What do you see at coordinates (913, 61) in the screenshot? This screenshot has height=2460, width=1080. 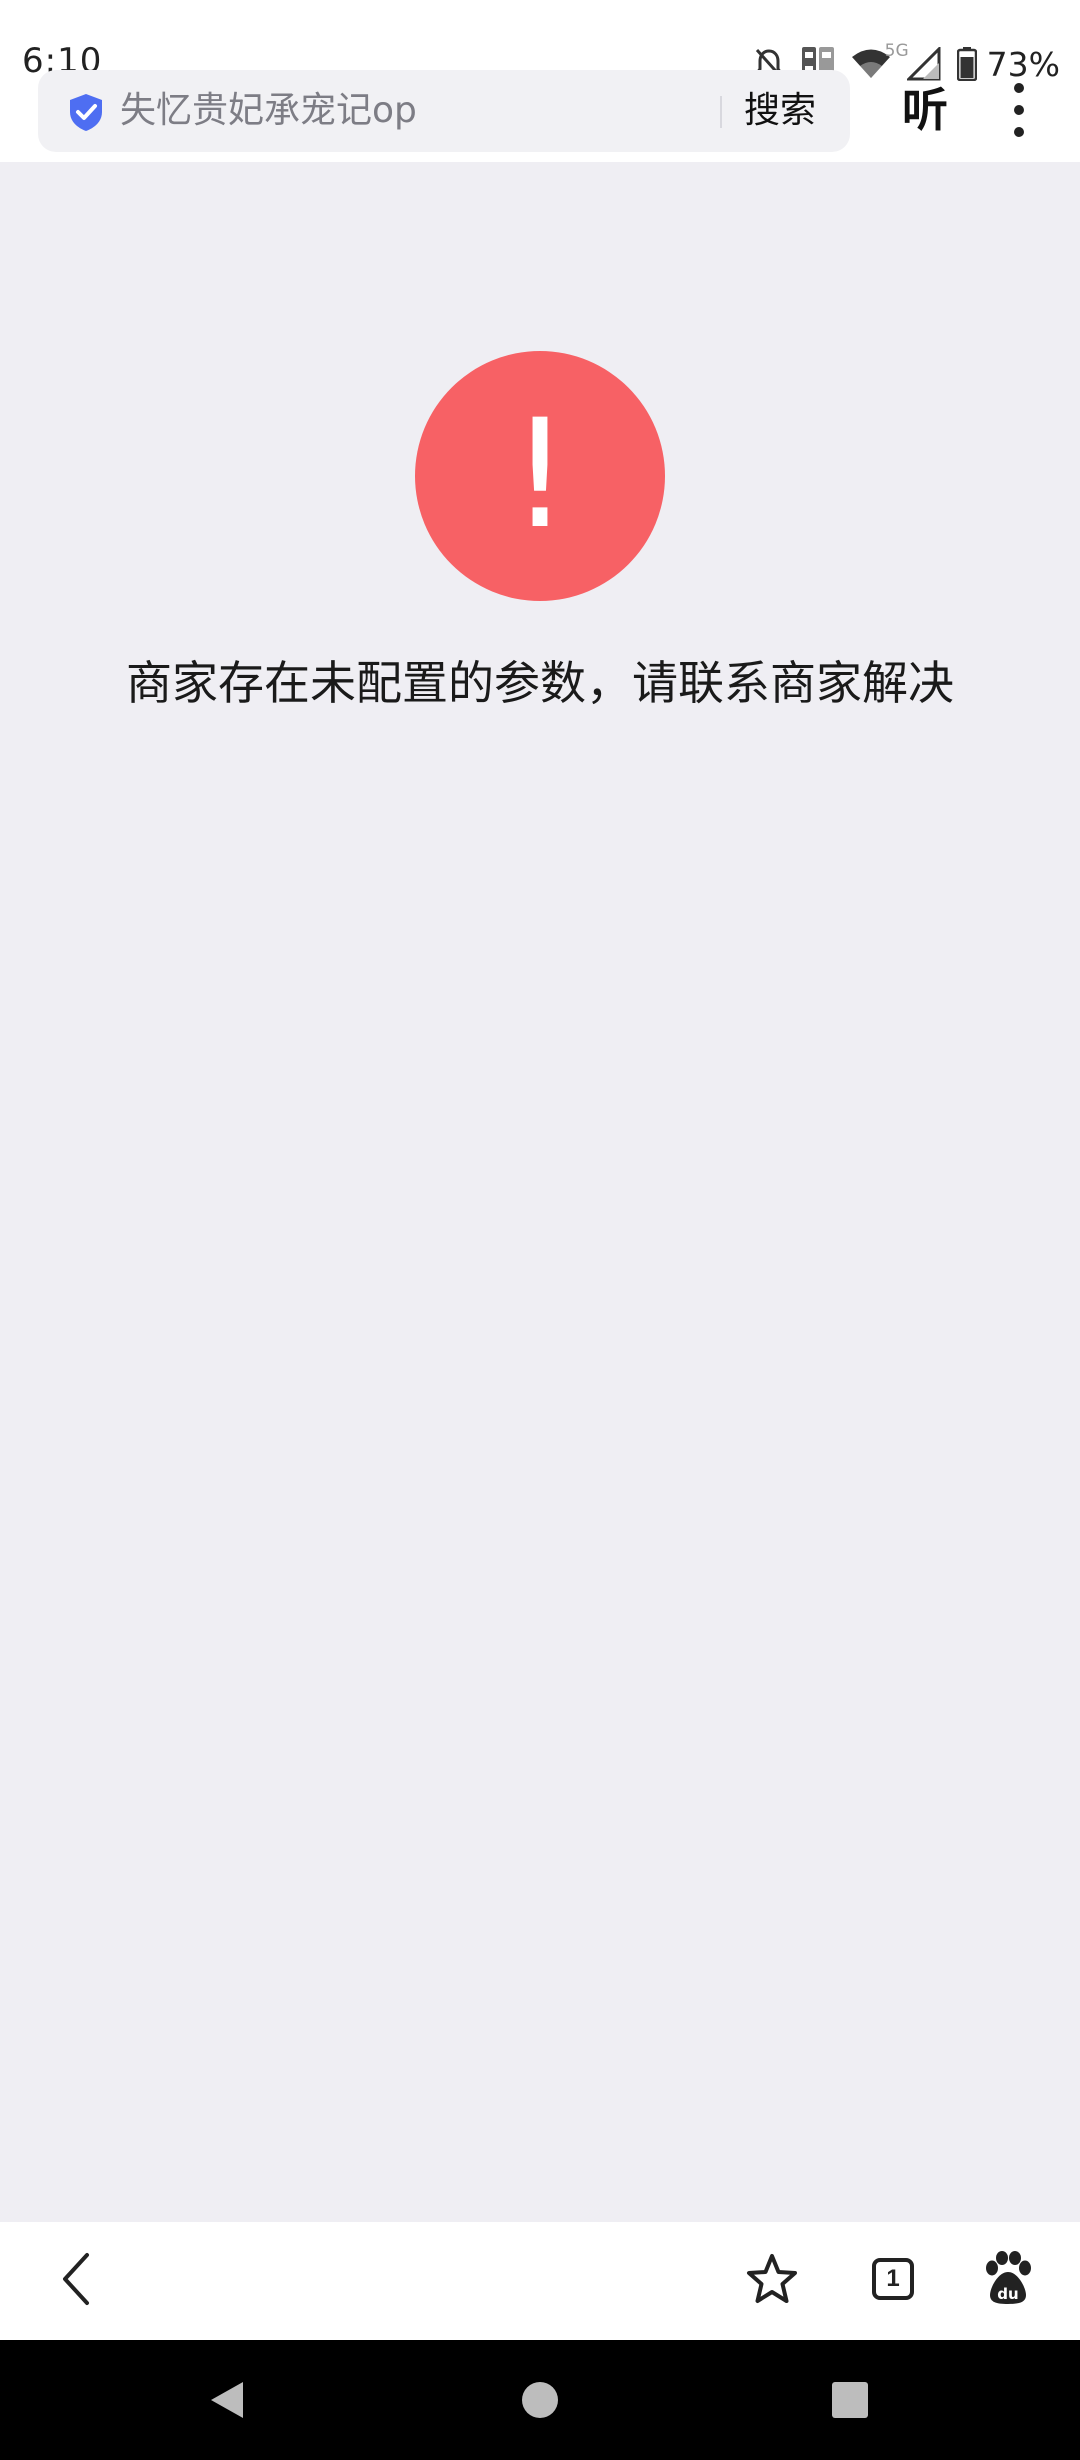 I see `signal-icon: 5G` at bounding box center [913, 61].